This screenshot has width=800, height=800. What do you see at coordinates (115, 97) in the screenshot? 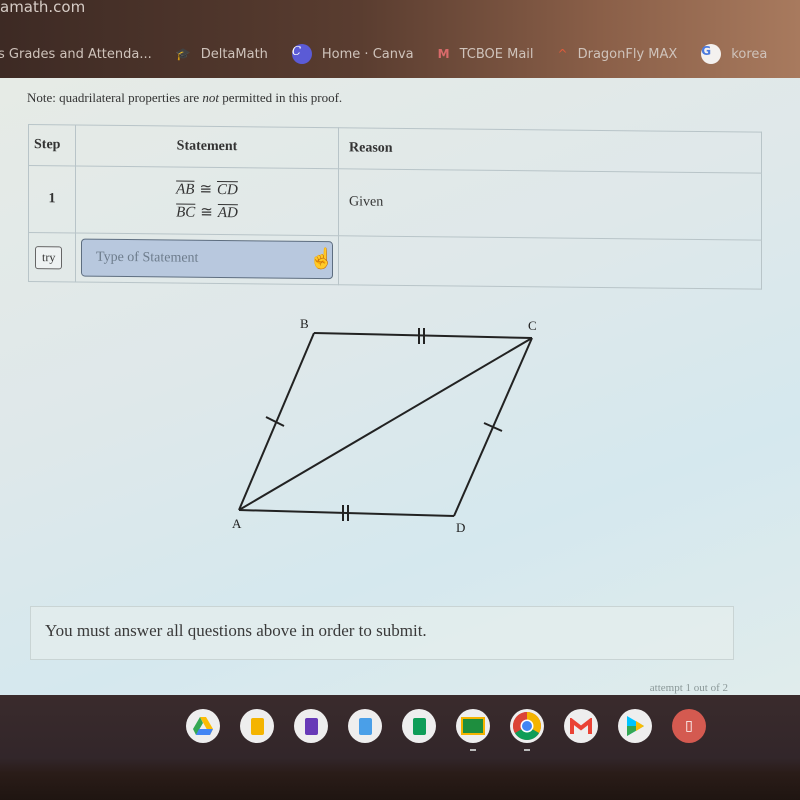
I see `note-text: Note: quadrilateral properties are` at bounding box center [115, 97].